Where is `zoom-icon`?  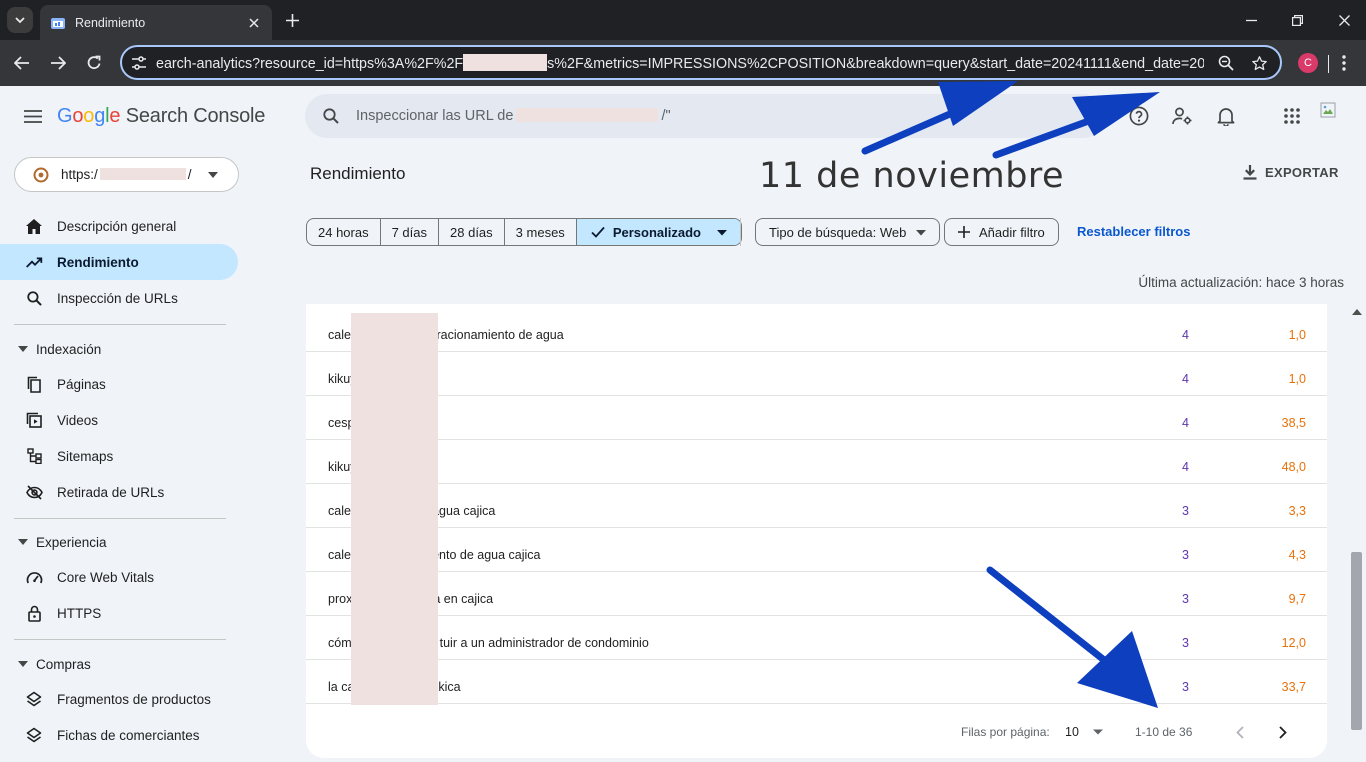 zoom-icon is located at coordinates (1226, 63).